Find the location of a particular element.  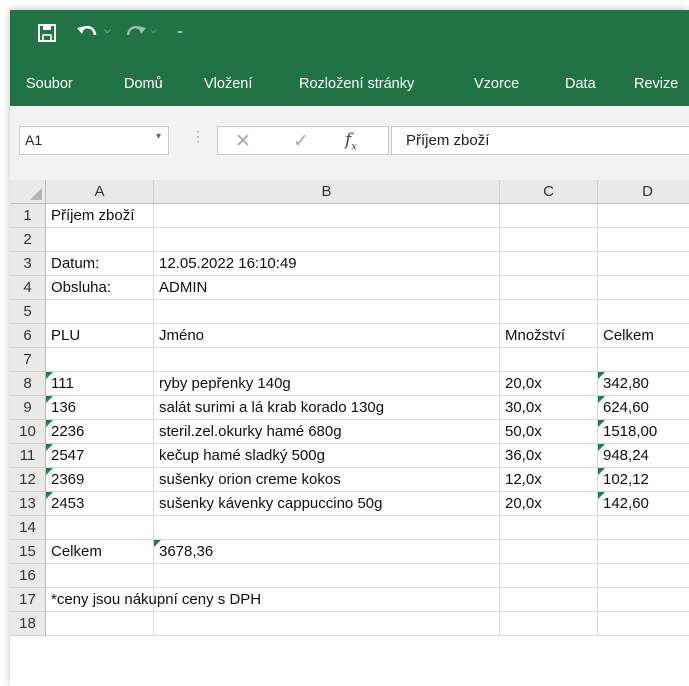

cell-b15: 3678,36 is located at coordinates (327, 552).